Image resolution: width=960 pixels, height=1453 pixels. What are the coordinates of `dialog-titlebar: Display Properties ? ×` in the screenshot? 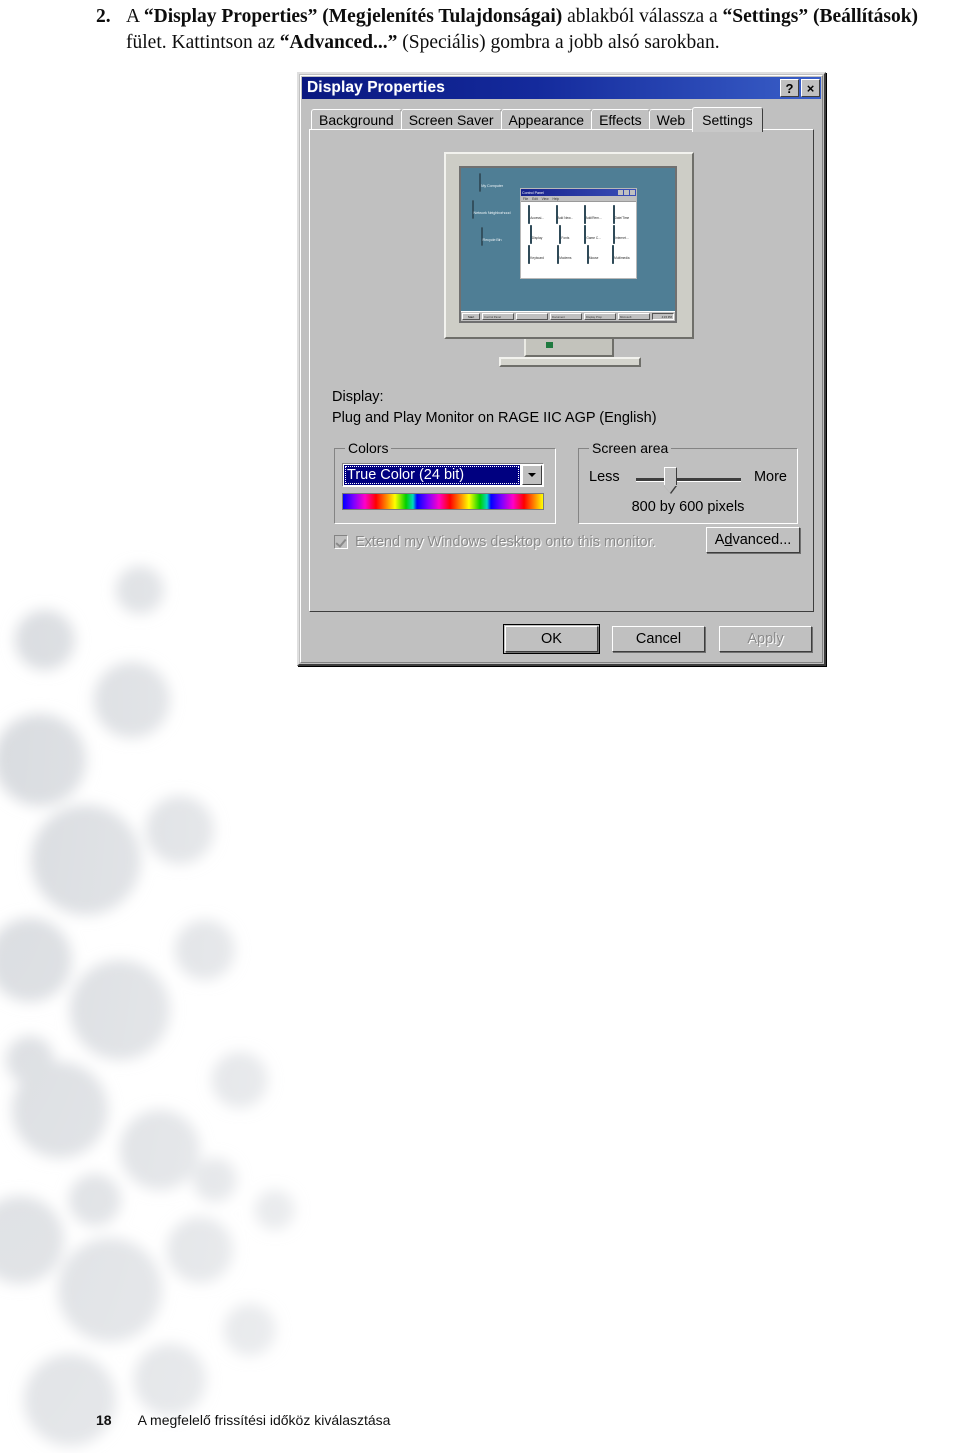 It's located at (561, 88).